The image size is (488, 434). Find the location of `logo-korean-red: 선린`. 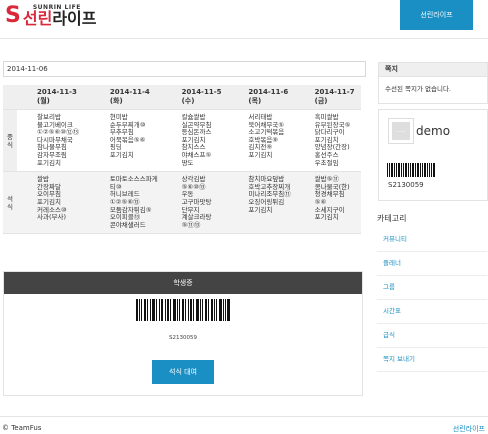

logo-korean-red: 선린 is located at coordinates (37, 18).